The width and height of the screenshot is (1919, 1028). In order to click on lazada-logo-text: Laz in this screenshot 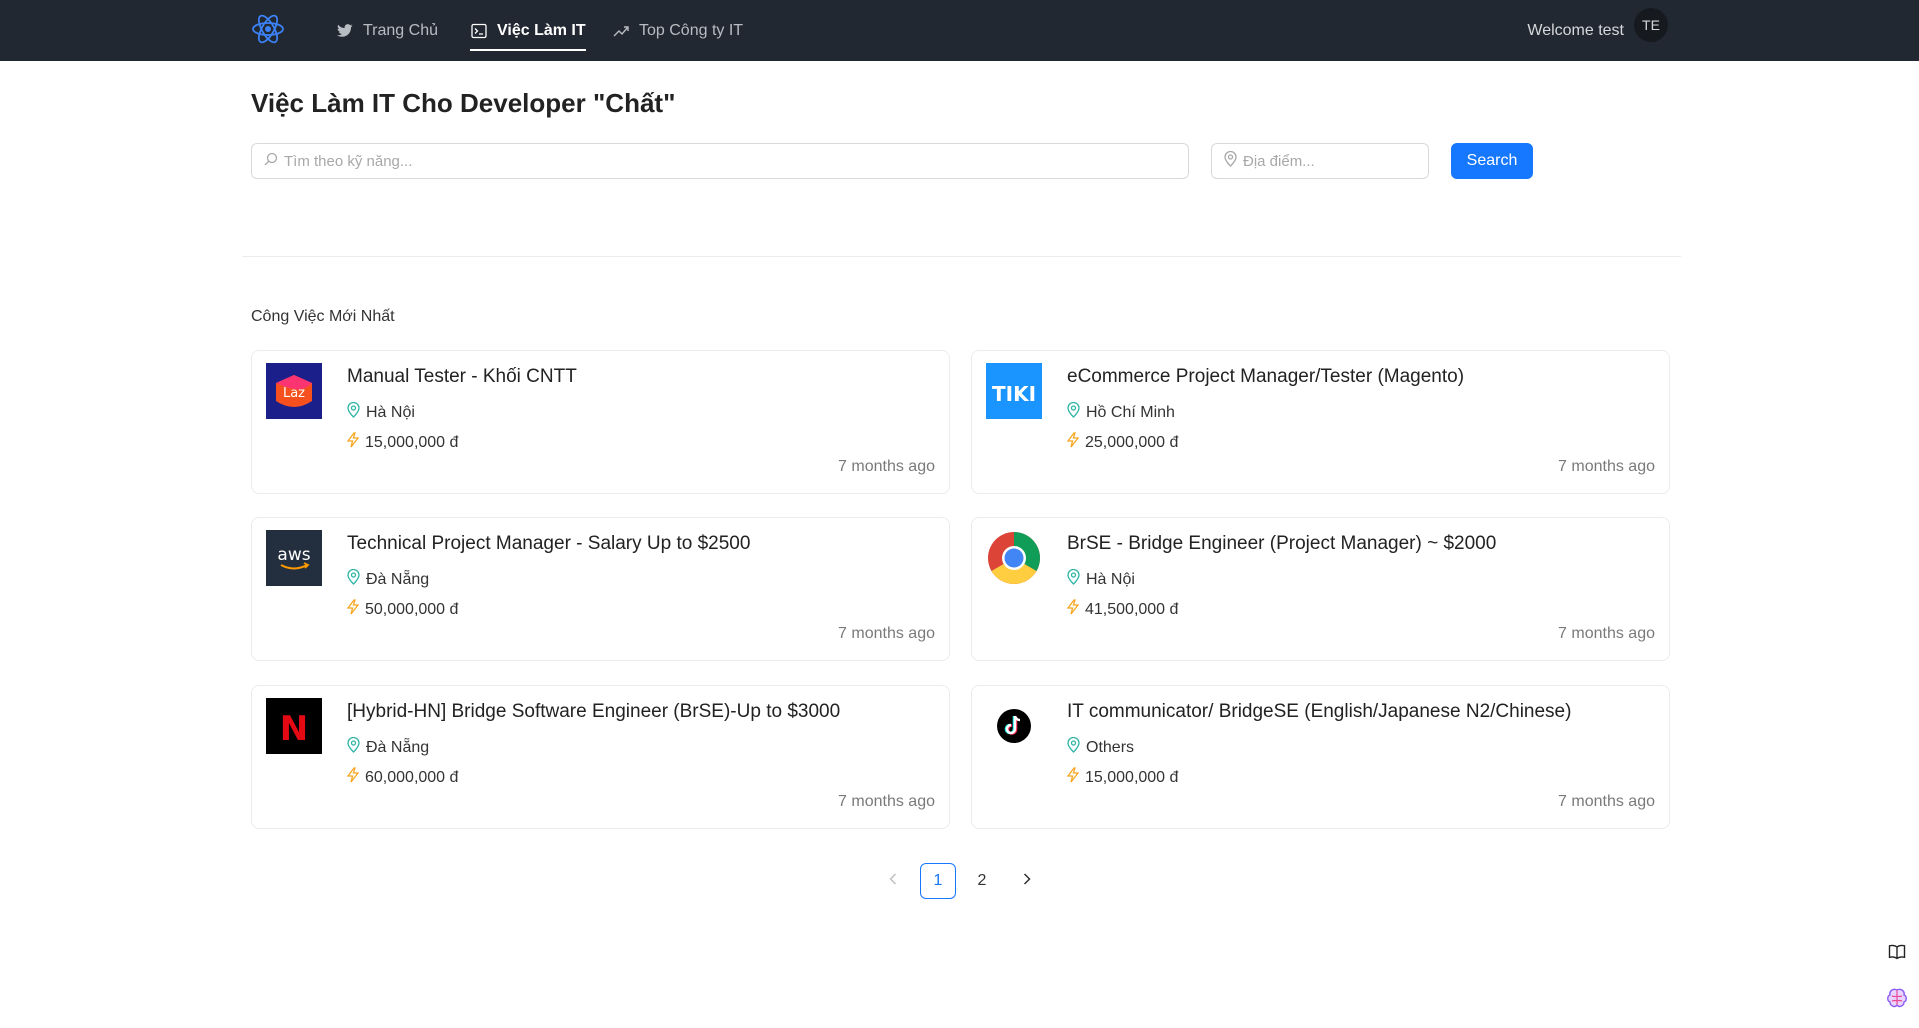, I will do `click(294, 393)`.